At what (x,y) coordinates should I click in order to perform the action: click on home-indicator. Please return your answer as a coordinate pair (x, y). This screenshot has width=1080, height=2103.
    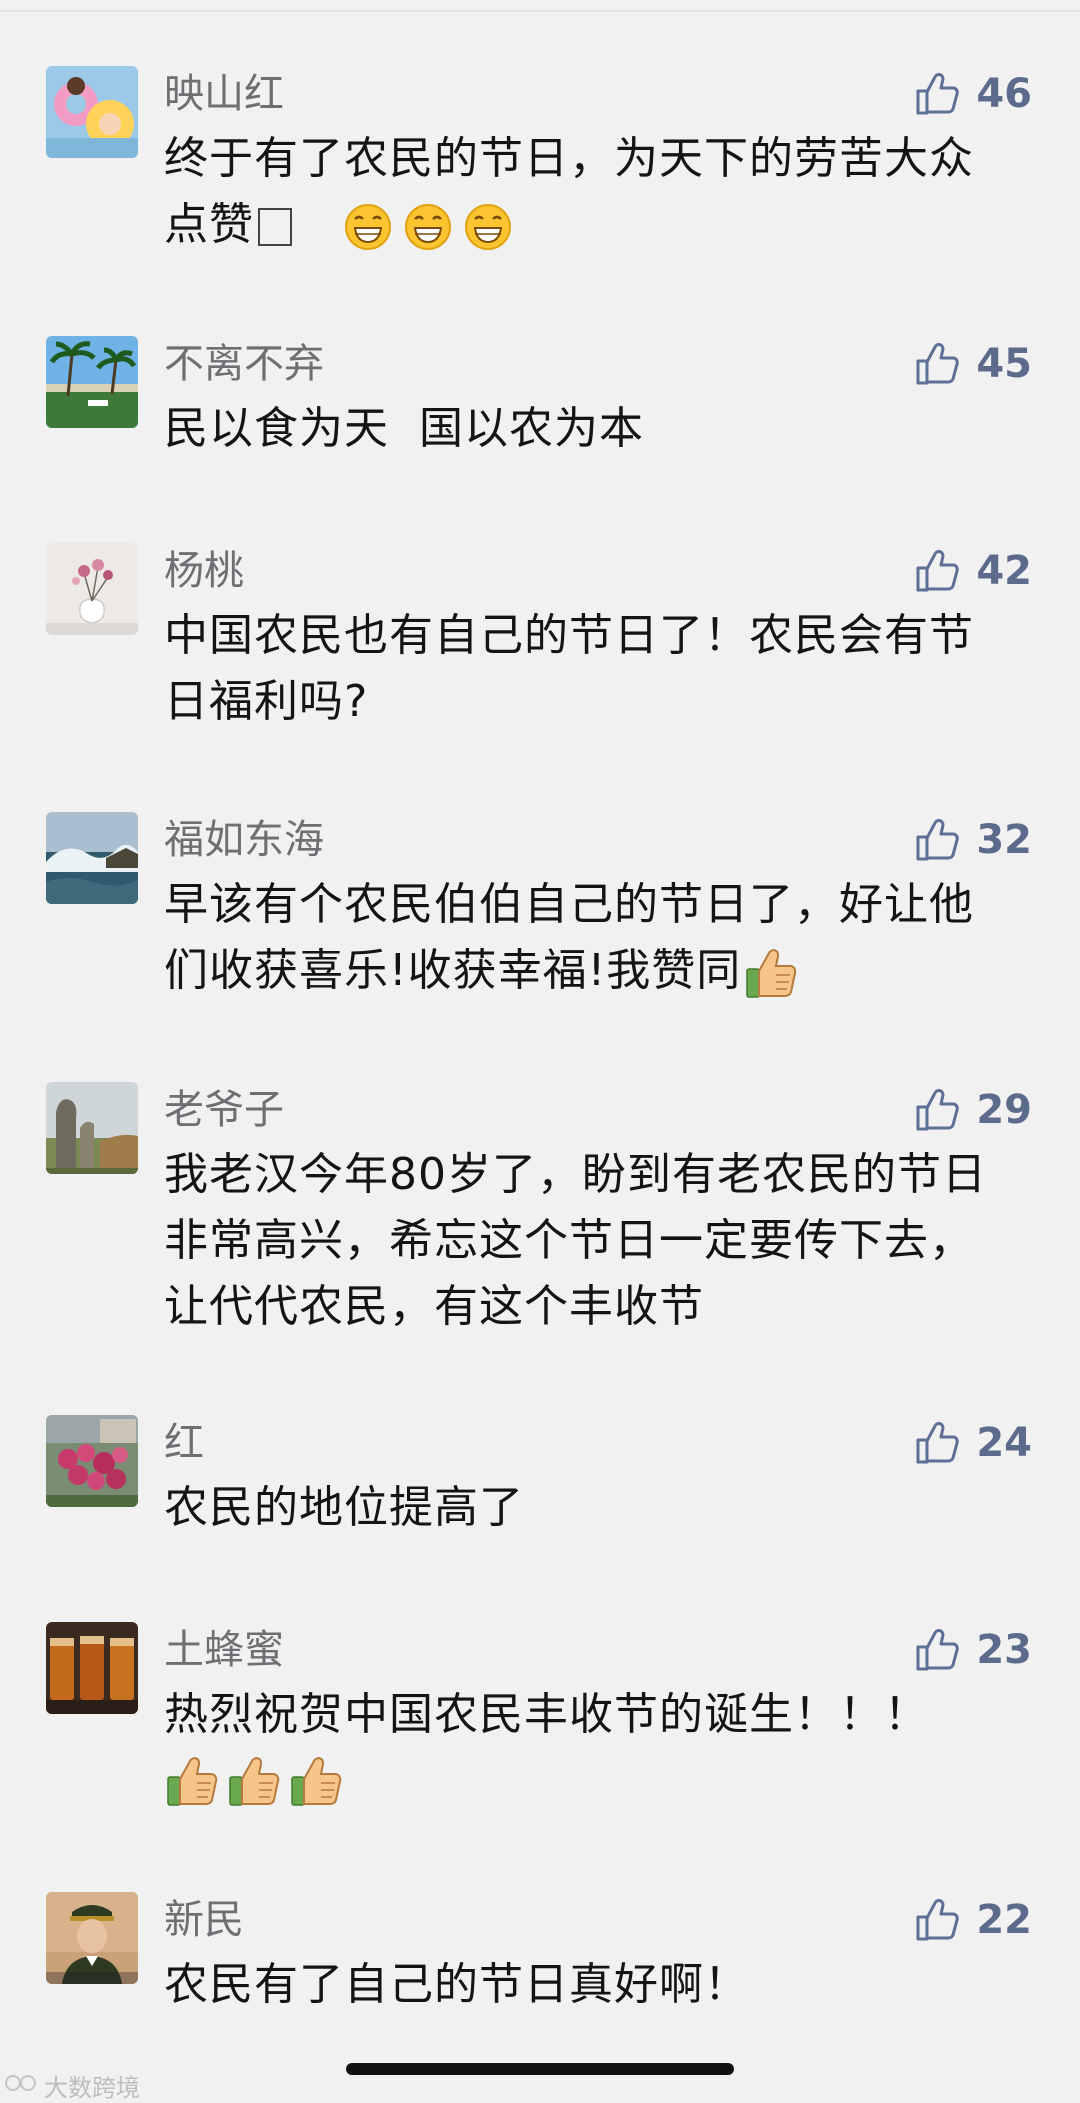
    Looking at the image, I should click on (540, 2069).